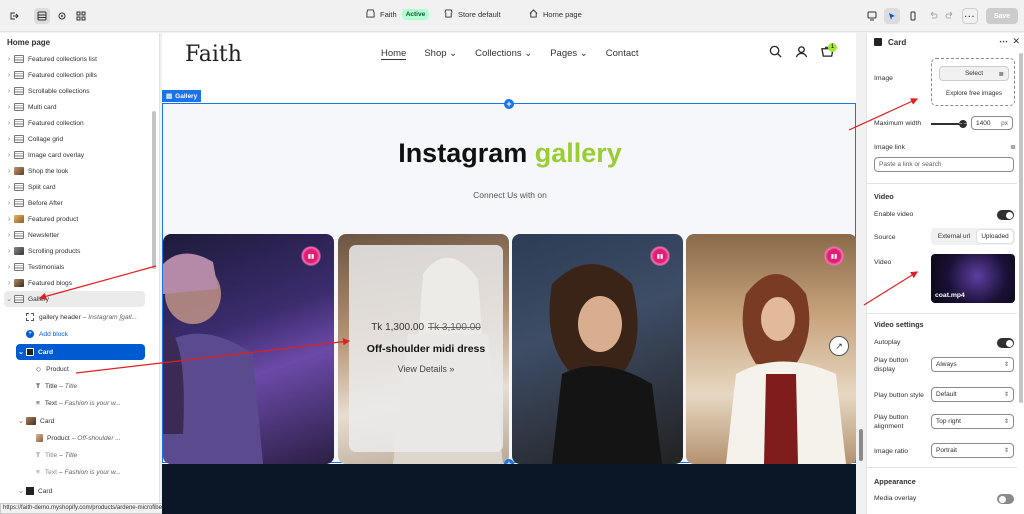 Image resolution: width=1024 pixels, height=514 pixels. What do you see at coordinates (30, 491) in the screenshot?
I see `card-image-icon` at bounding box center [30, 491].